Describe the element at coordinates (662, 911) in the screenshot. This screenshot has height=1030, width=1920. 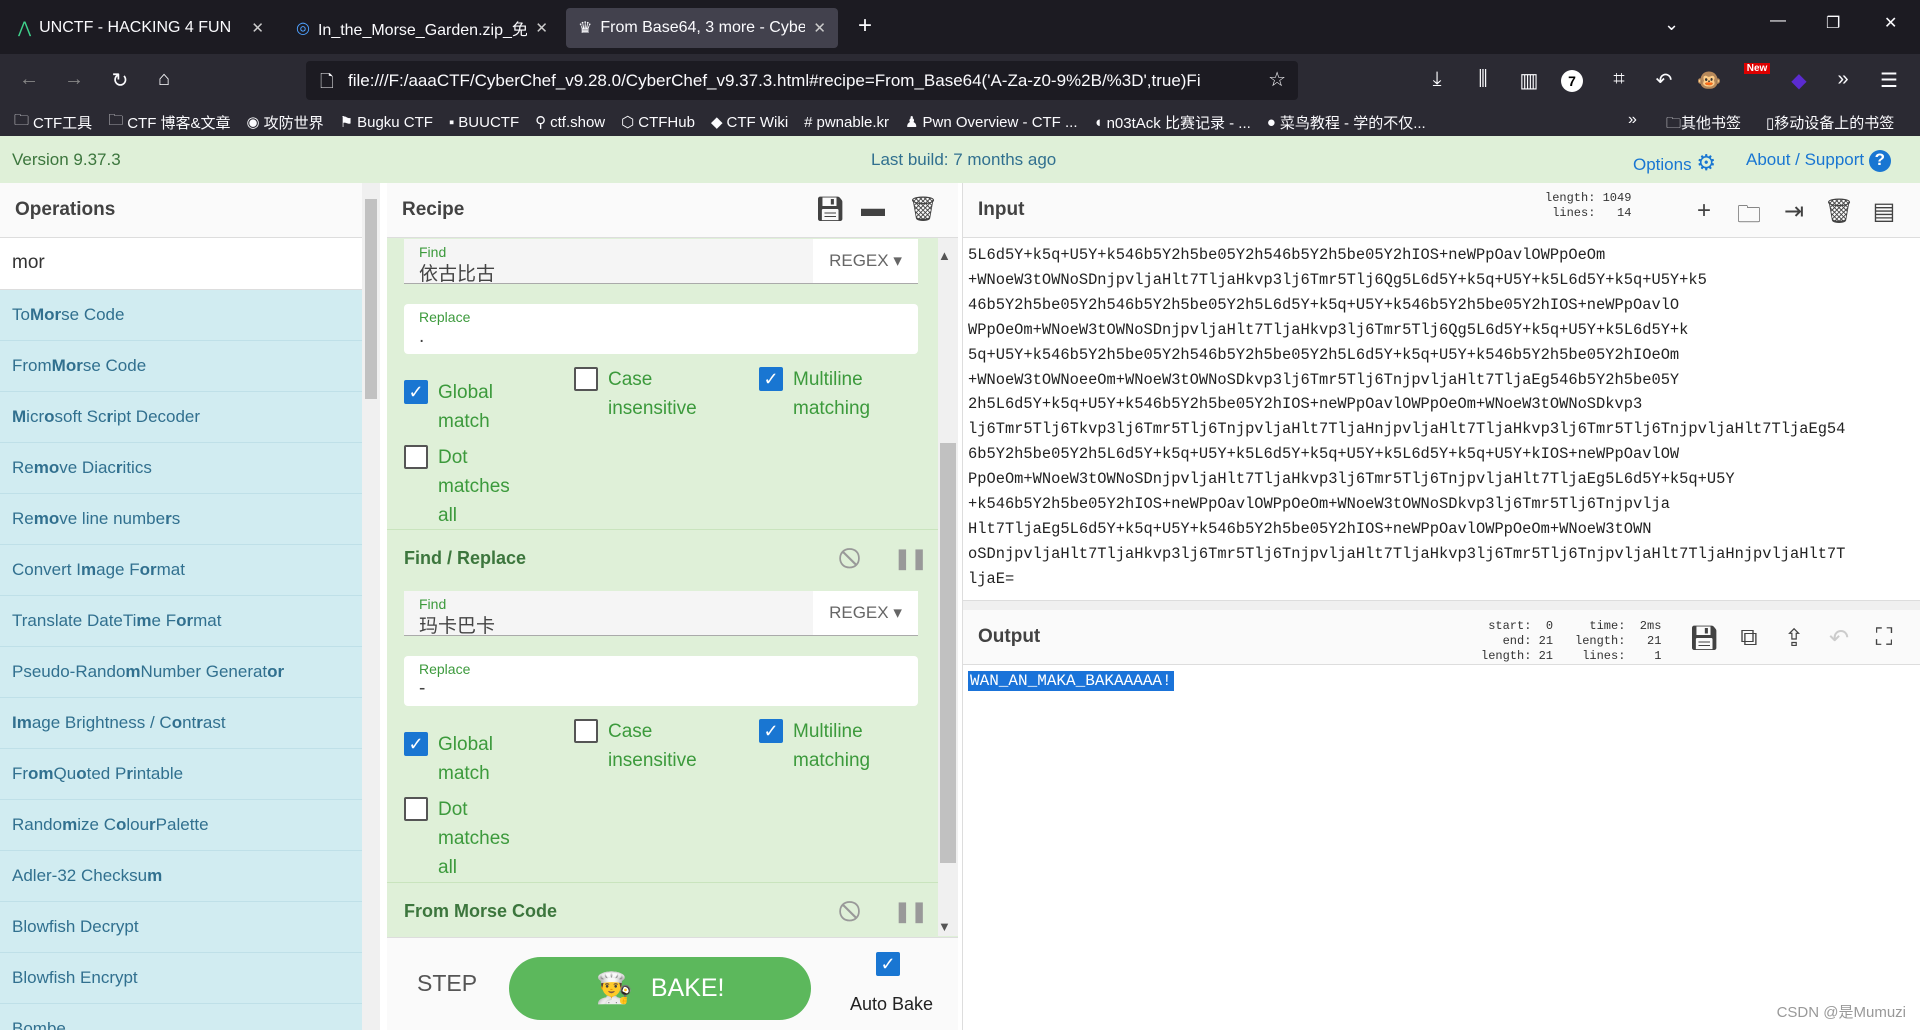
I see `op-header-from-morse: From Morse Code ⃠ ❚❚` at that location.